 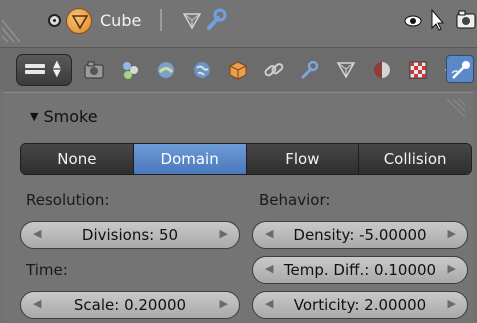 I want to click on divisions-value: Divisions: 50, so click(x=130, y=235).